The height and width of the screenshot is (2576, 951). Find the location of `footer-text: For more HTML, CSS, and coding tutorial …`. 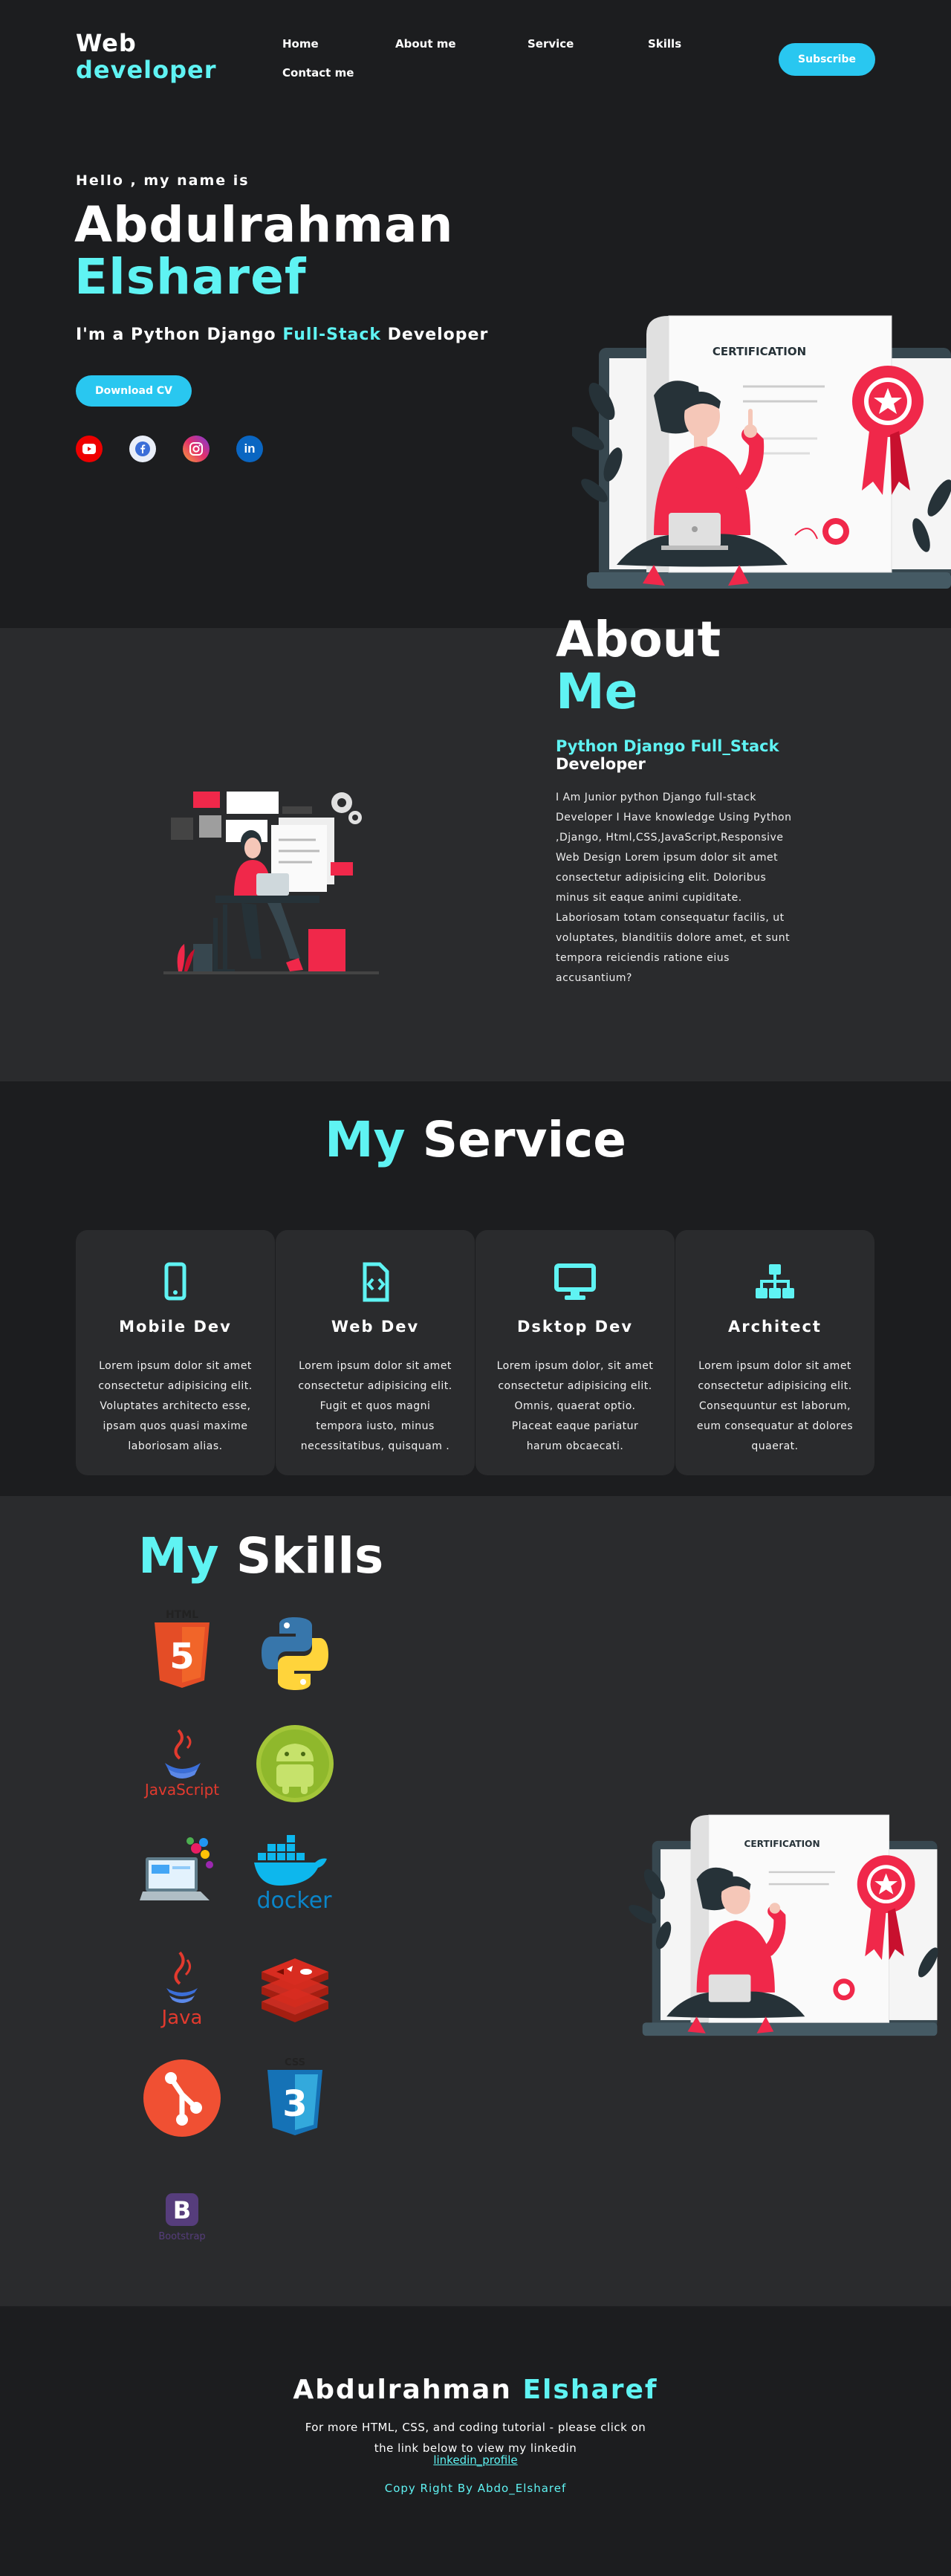

footer-text: For more HTML, CSS, and coding tutorial … is located at coordinates (475, 2438).